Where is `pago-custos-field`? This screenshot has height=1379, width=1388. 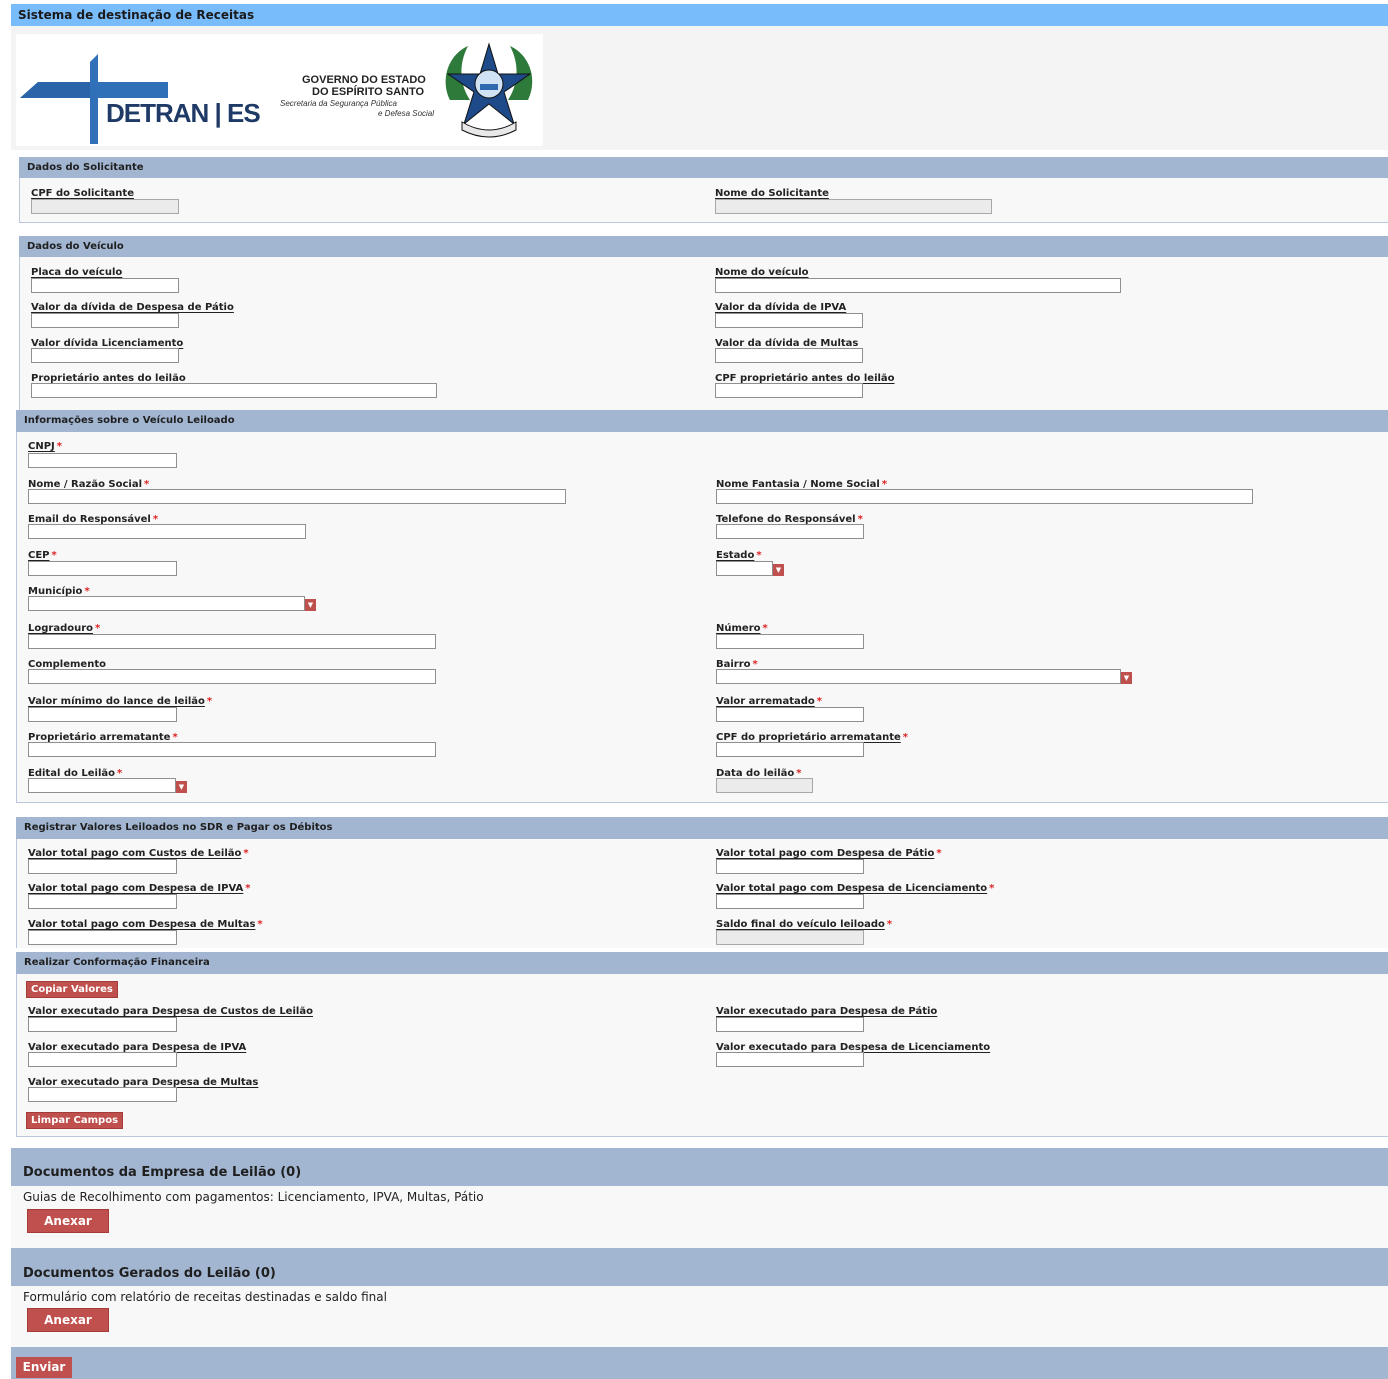 pago-custos-field is located at coordinates (102, 866).